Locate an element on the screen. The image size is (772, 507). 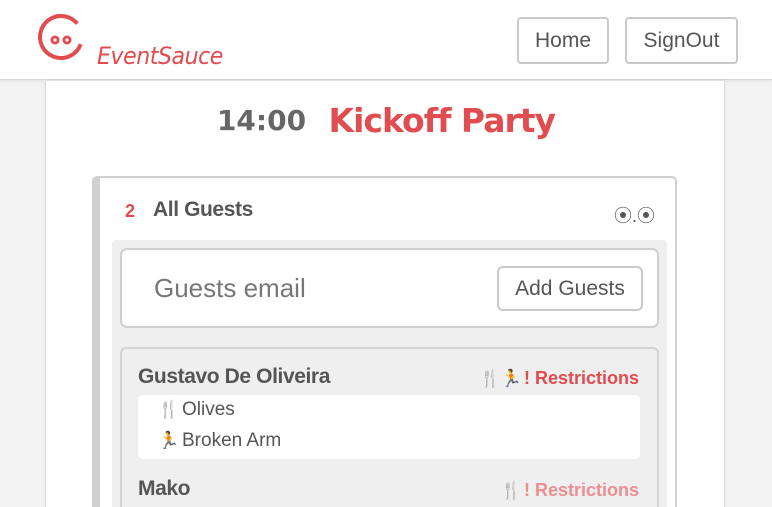
restrictions-button: 🍴! Restrictions is located at coordinates (570, 490).